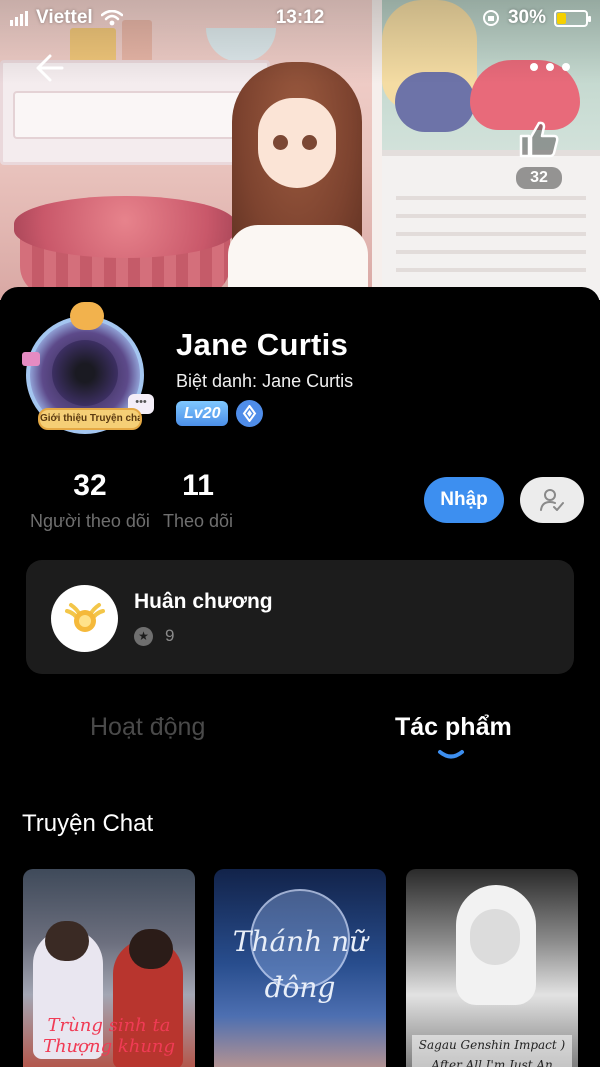  What do you see at coordinates (300, 617) in the screenshot?
I see `medal-card: Huân chương ★ 9` at bounding box center [300, 617].